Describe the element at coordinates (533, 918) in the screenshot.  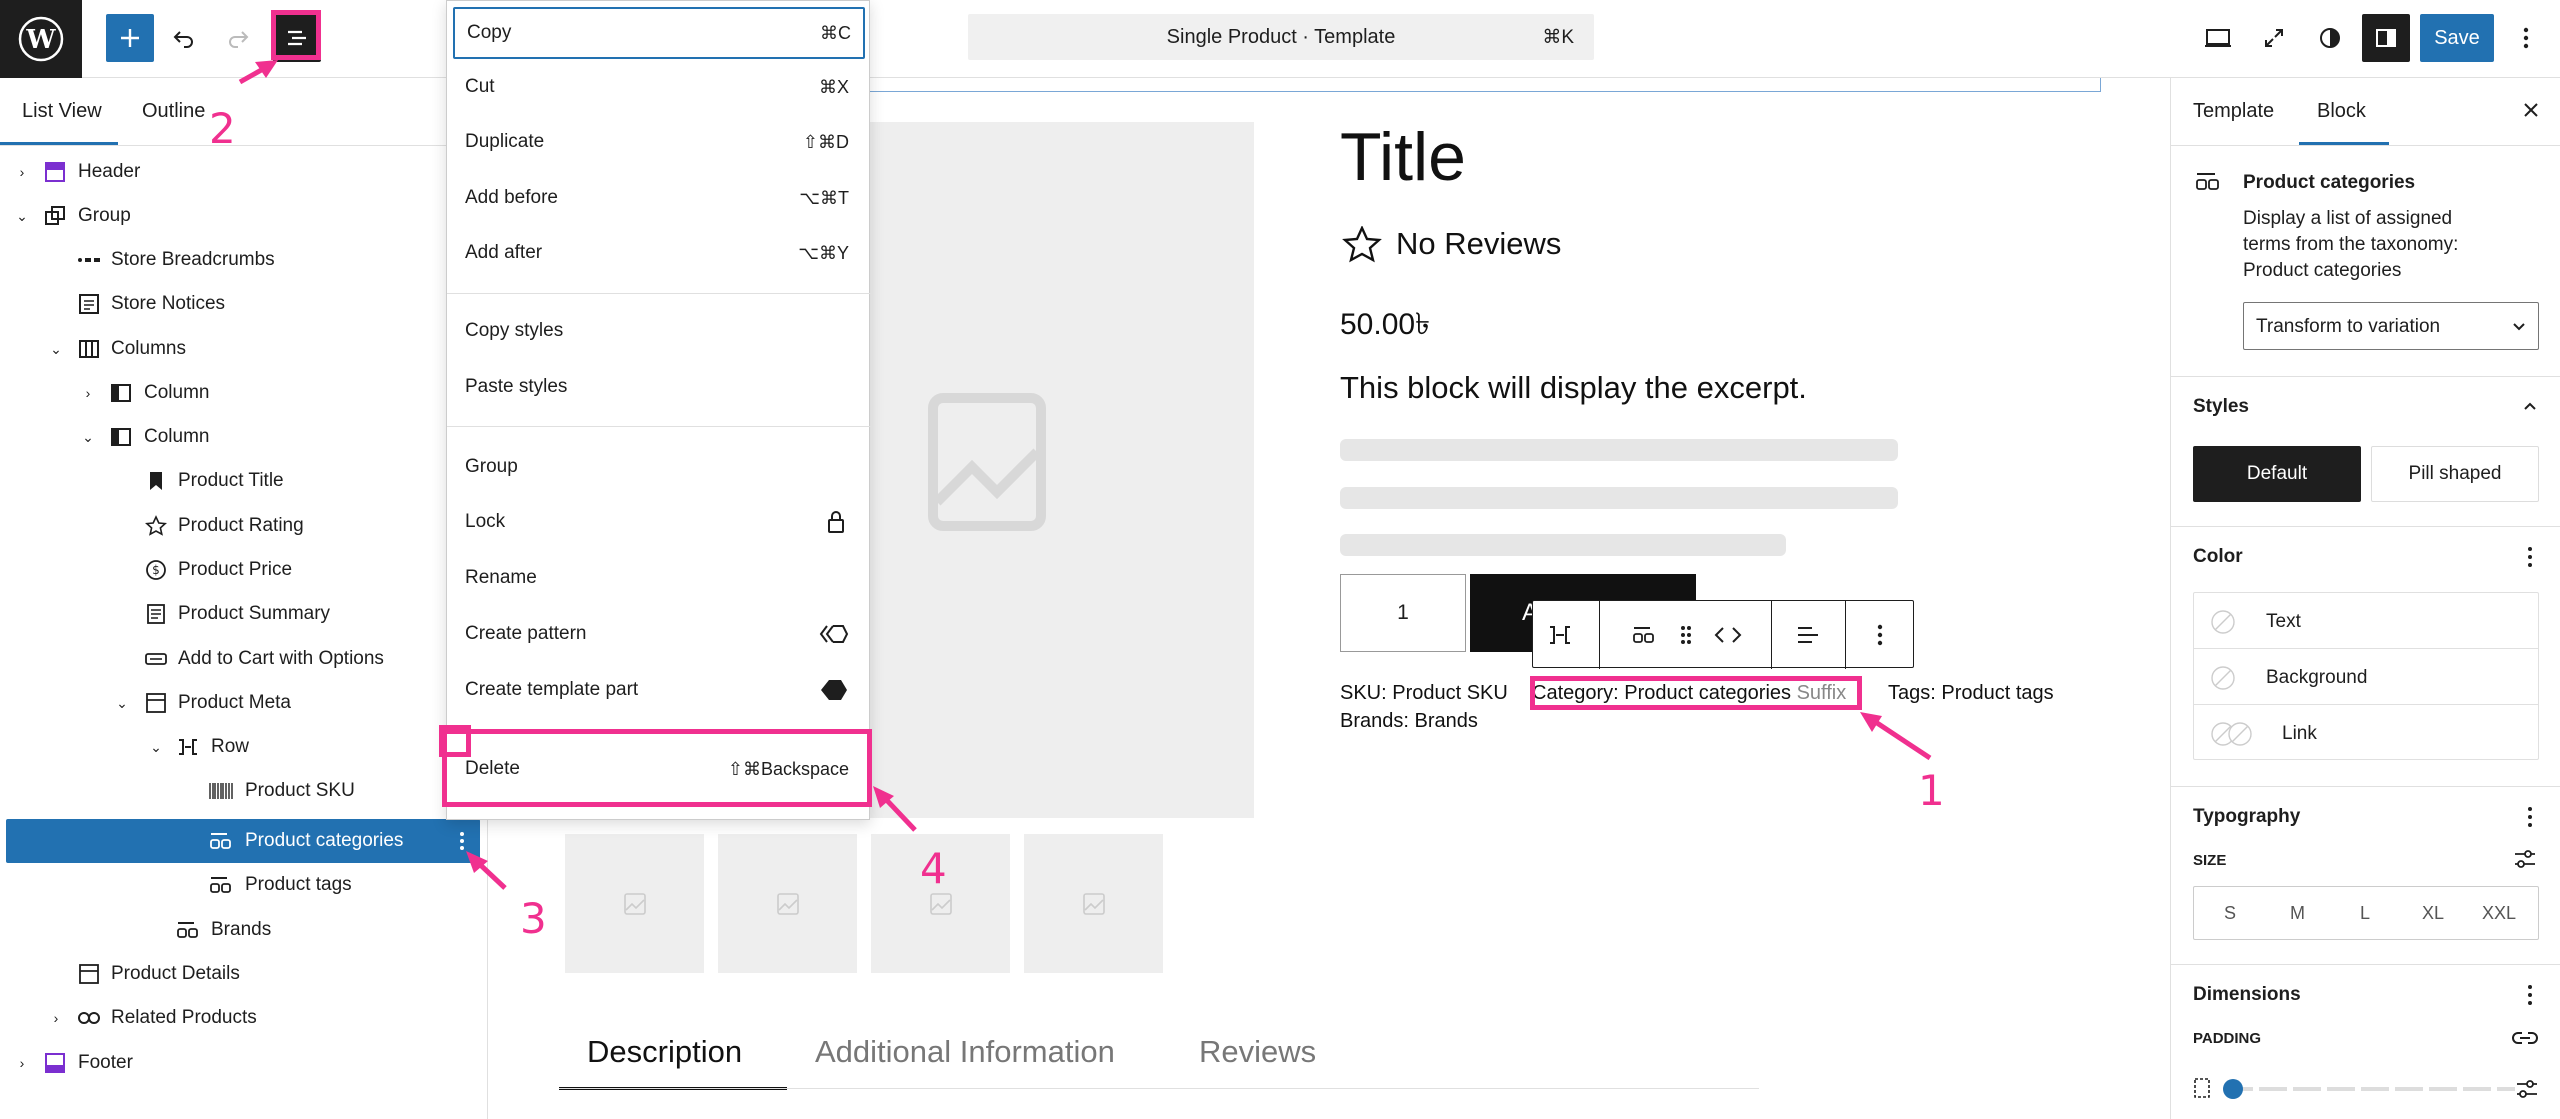
I see `annotation-number-3: 3` at that location.